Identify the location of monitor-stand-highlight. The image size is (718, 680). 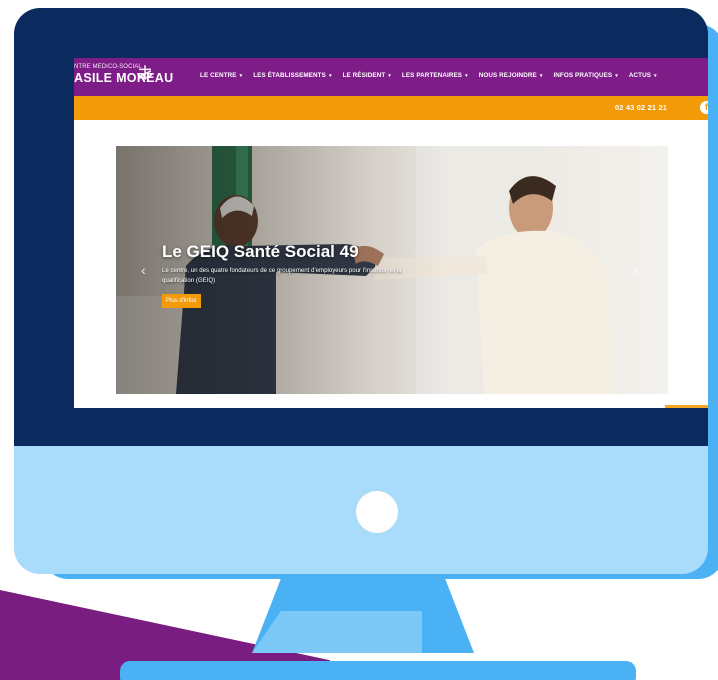
(337, 632).